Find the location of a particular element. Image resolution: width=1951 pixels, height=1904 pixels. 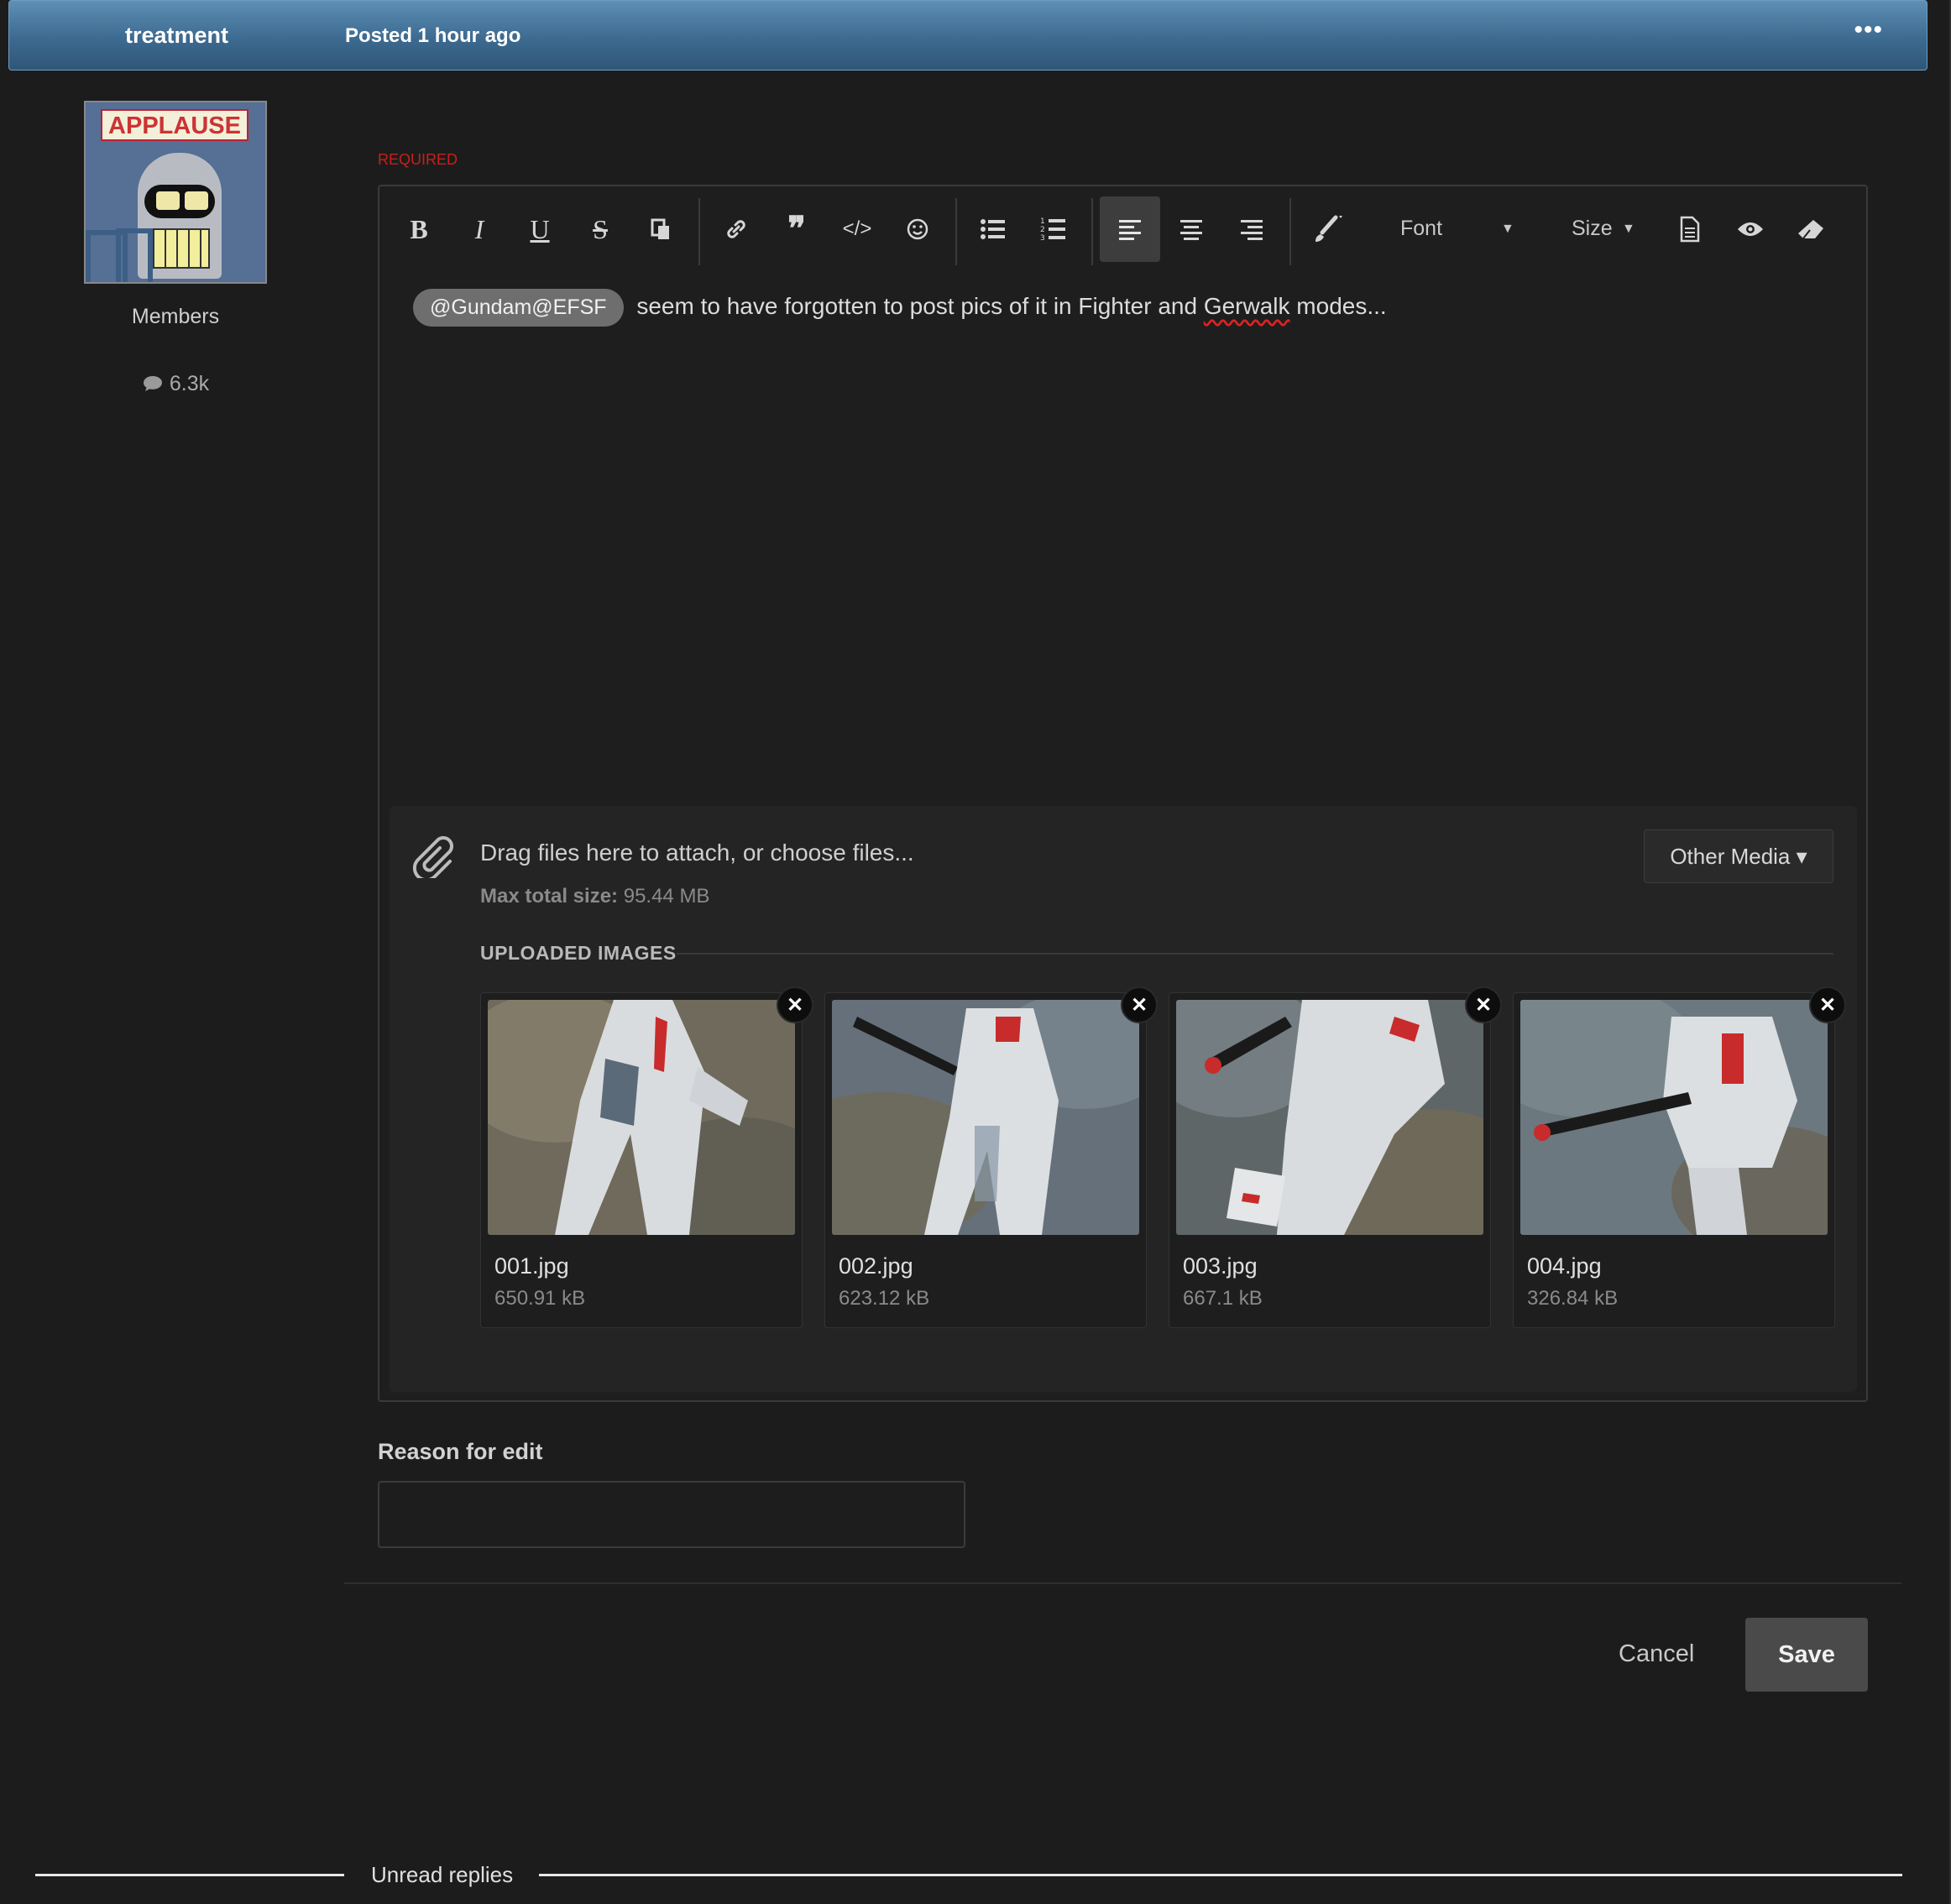

max-size-text: Max total size: 95.44 MB is located at coordinates (594, 896).